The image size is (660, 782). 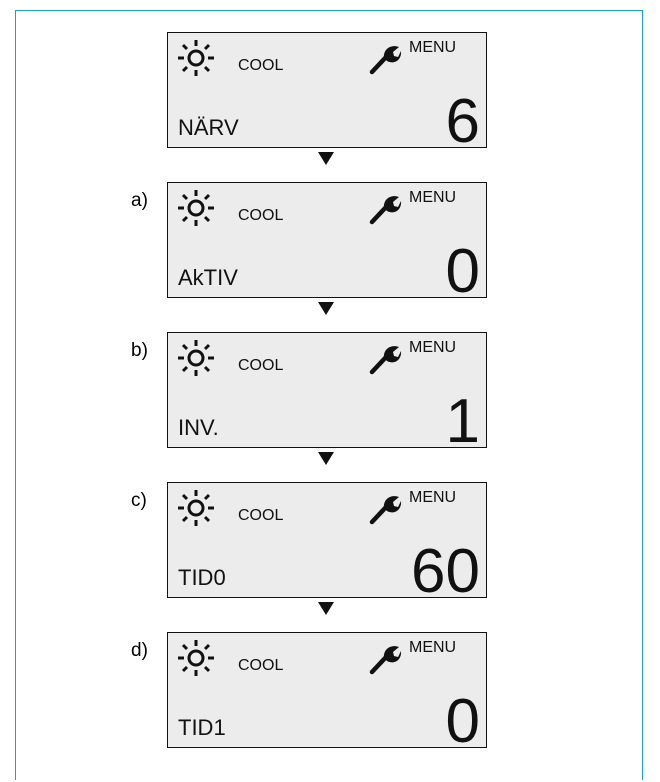 What do you see at coordinates (208, 277) in the screenshot?
I see `parameter-name: AkTIV` at bounding box center [208, 277].